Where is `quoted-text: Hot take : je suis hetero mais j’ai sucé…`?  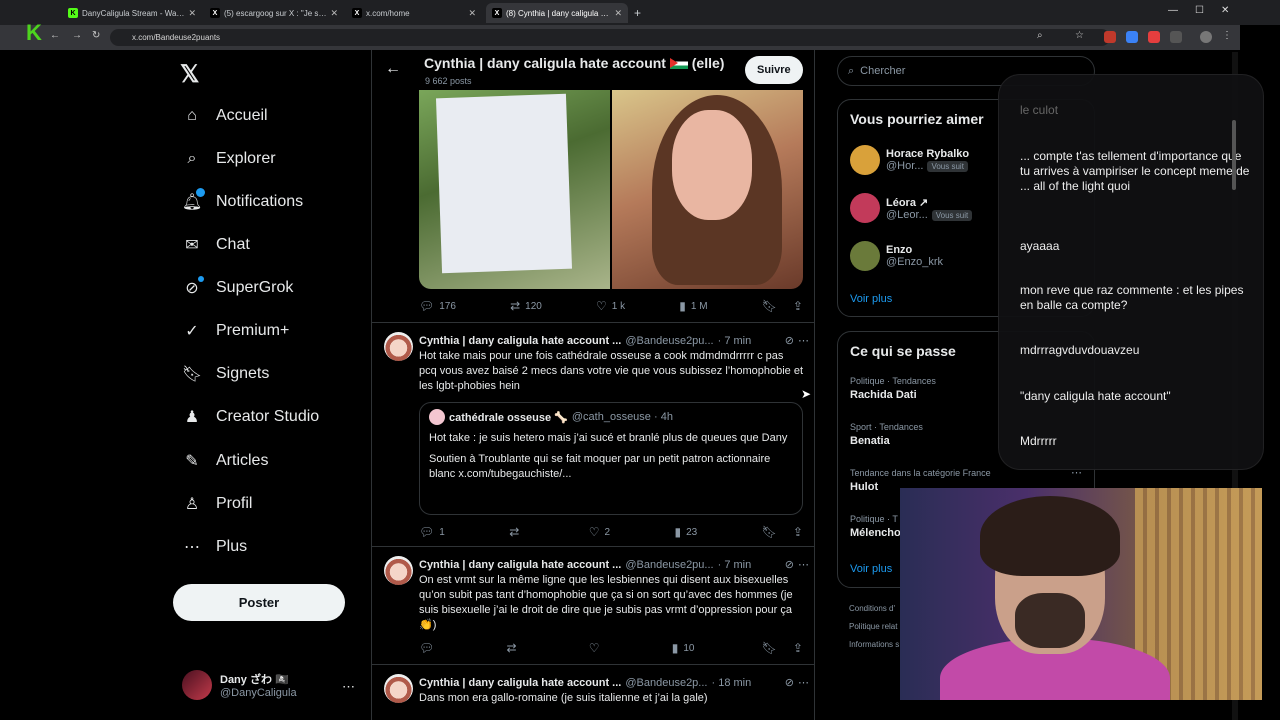
quoted-text: Hot take : je suis hetero mais j’ai sucé… is located at coordinates (608, 438).